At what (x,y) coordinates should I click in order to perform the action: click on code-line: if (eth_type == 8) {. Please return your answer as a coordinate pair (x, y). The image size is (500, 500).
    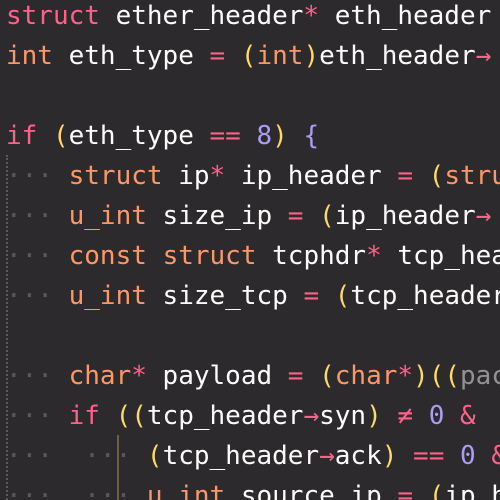
    Looking at the image, I should click on (162, 136).